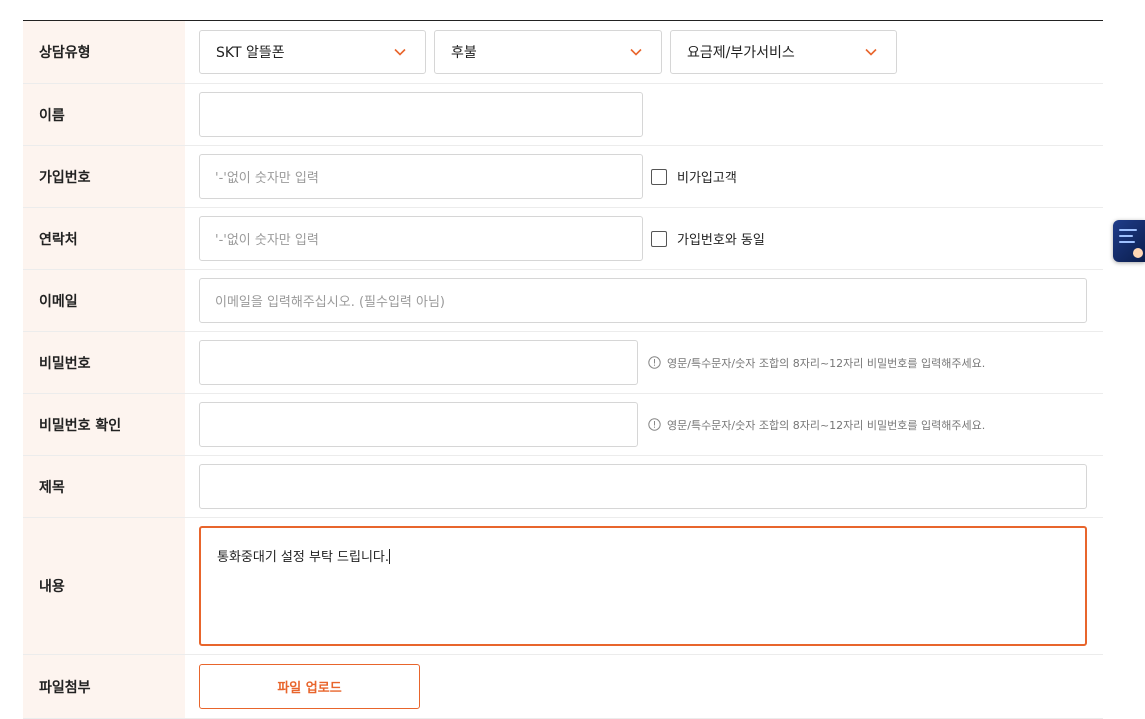 The width and height of the screenshot is (1145, 719). Describe the element at coordinates (421, 238) in the screenshot. I see `contact-input: '-'없이 숫자만 입력` at that location.